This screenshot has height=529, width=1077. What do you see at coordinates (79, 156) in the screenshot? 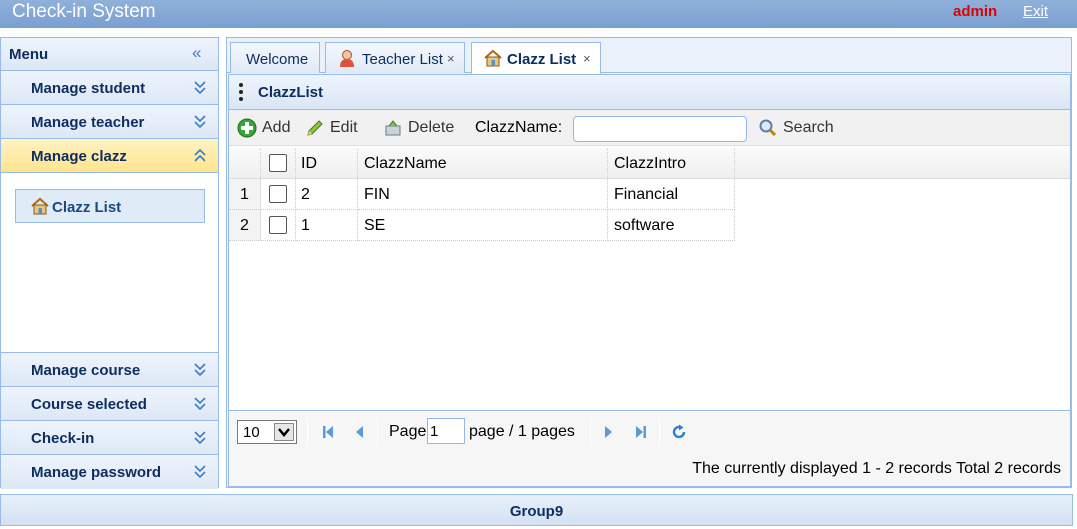
I see `sidebar-item-label: Manage clazz` at bounding box center [79, 156].